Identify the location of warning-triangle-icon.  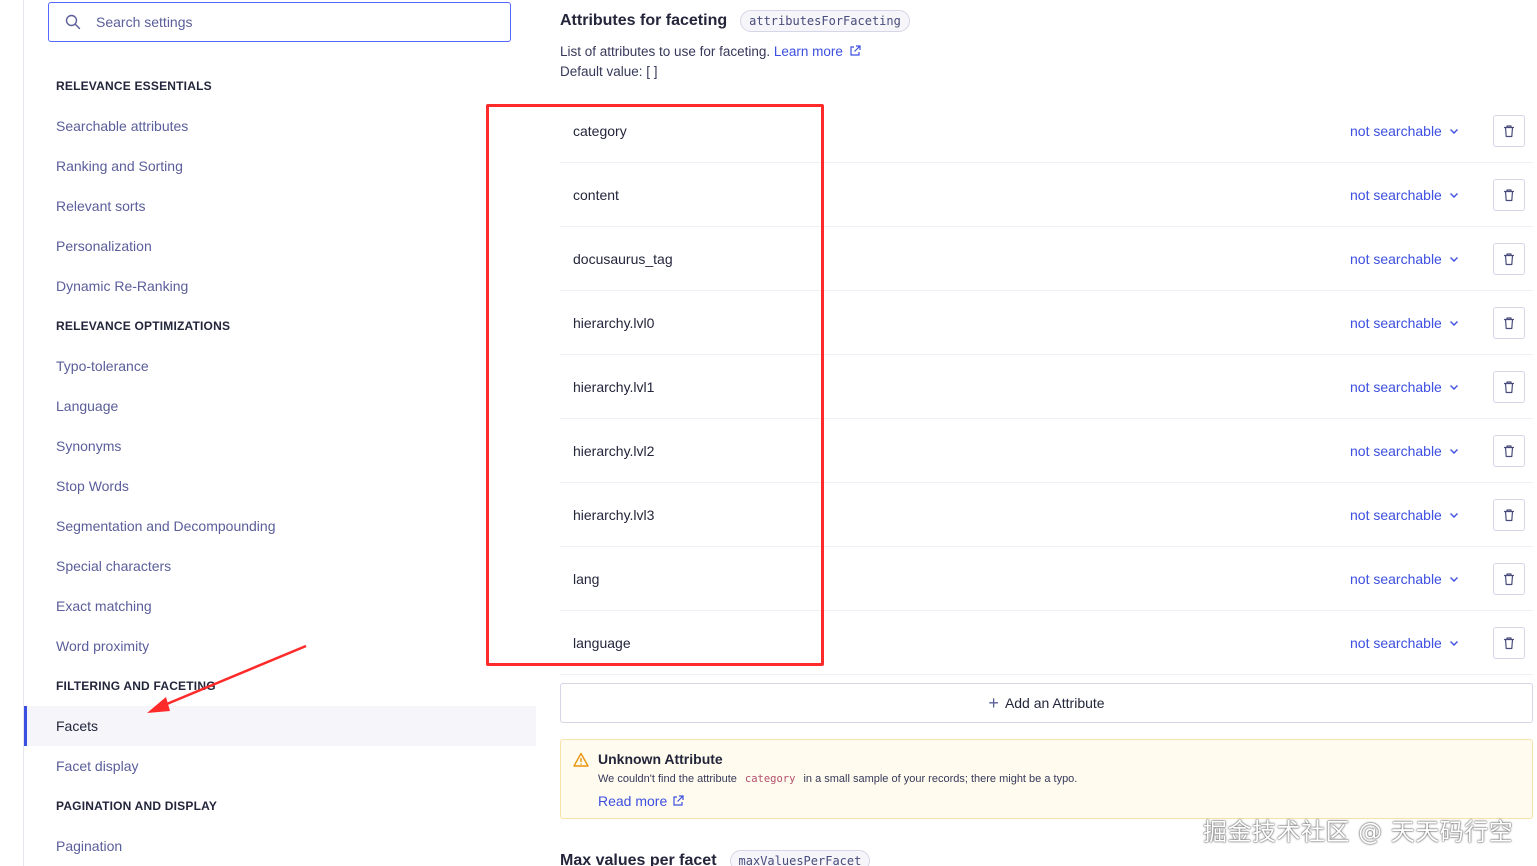
(581, 759).